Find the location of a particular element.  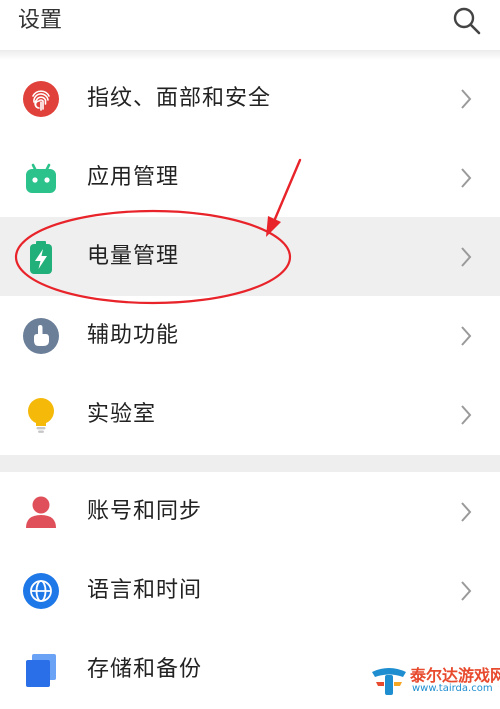

settings-item-accessibility: 辅助功能 is located at coordinates (250, 335).